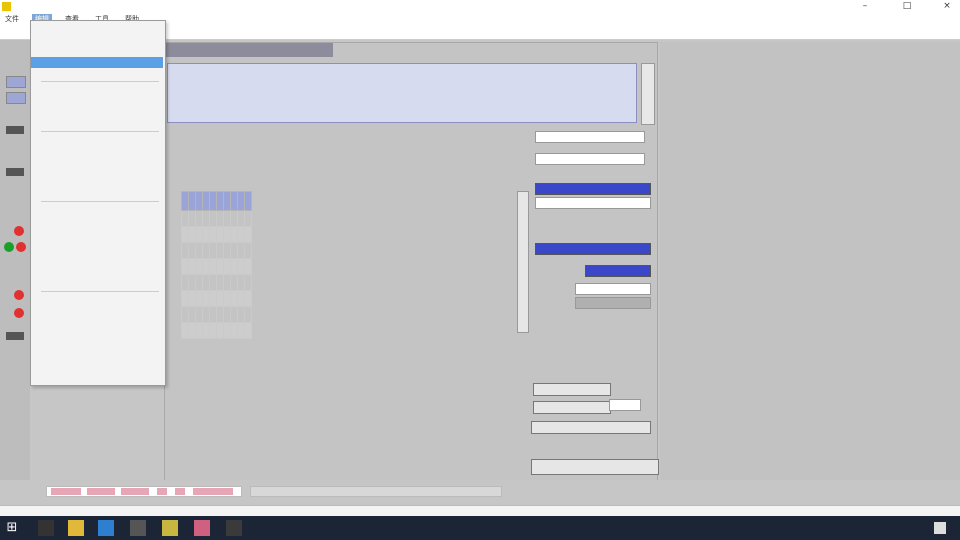 The height and width of the screenshot is (540, 960). I want to click on menu-item-file: 文件, so click(12, 19).